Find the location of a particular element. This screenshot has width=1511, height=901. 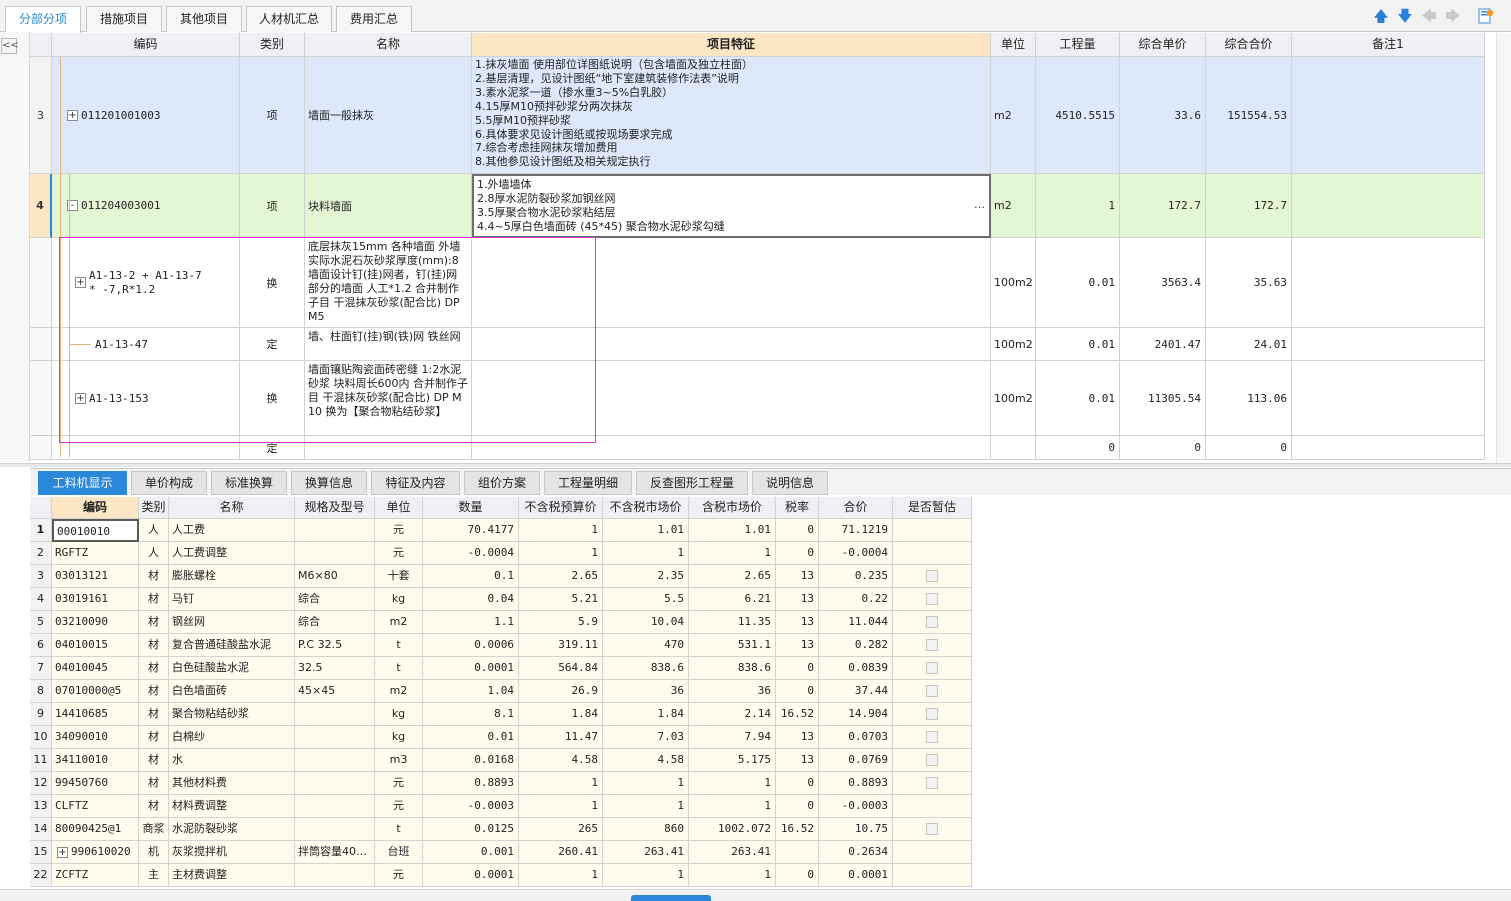

vertical-scrollbar is located at coordinates (1503, 248).